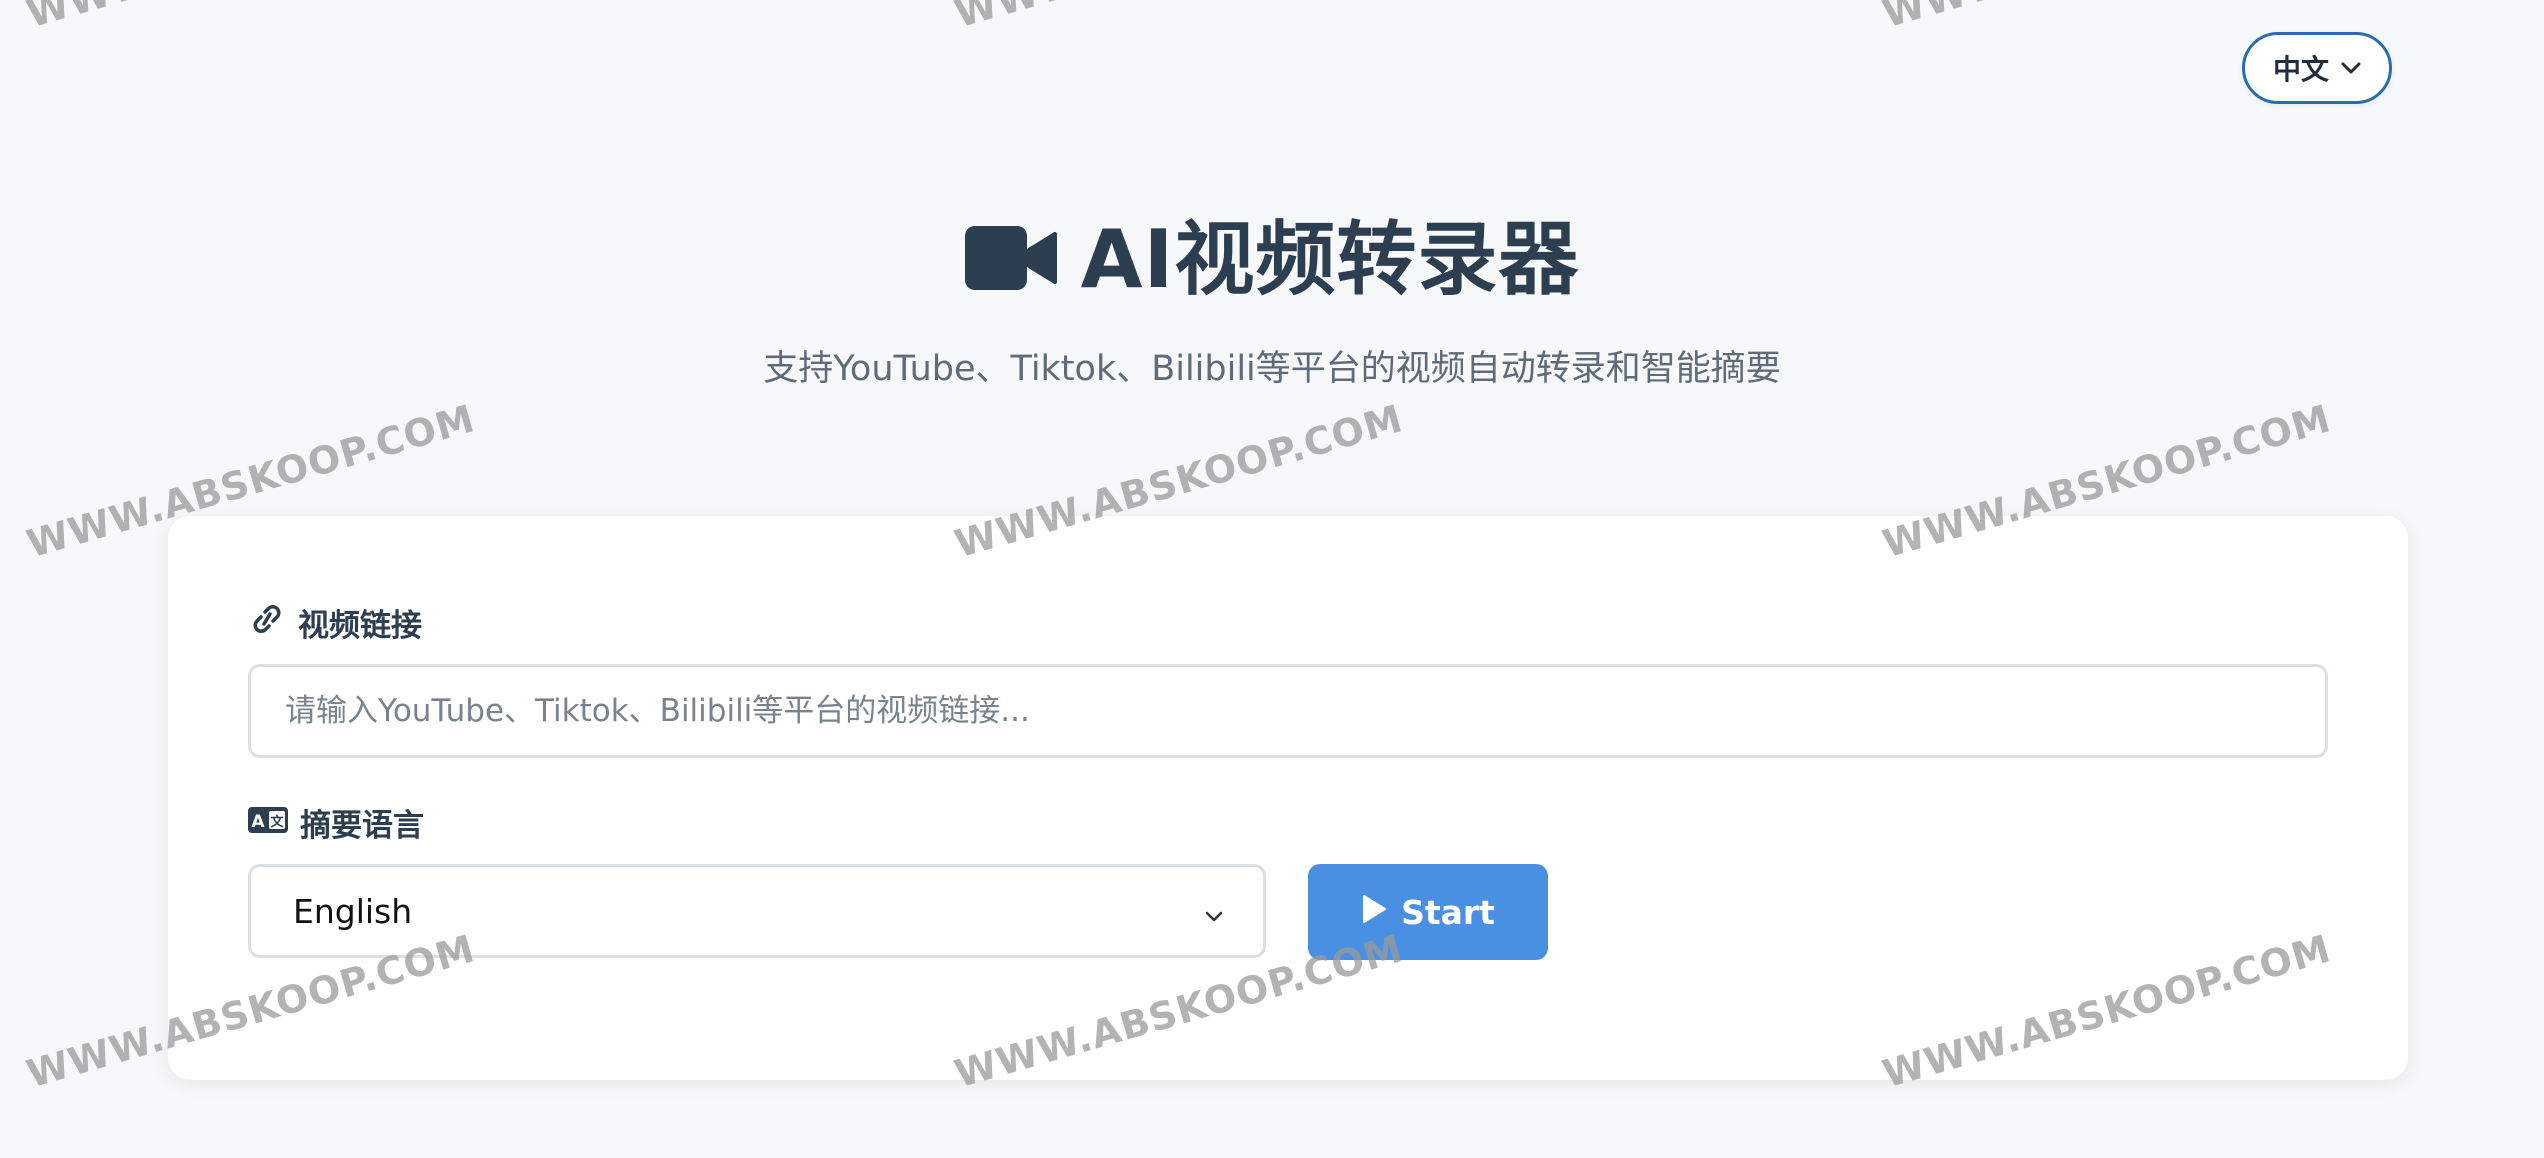  I want to click on video-link-label: 视频链接, so click(335, 622).